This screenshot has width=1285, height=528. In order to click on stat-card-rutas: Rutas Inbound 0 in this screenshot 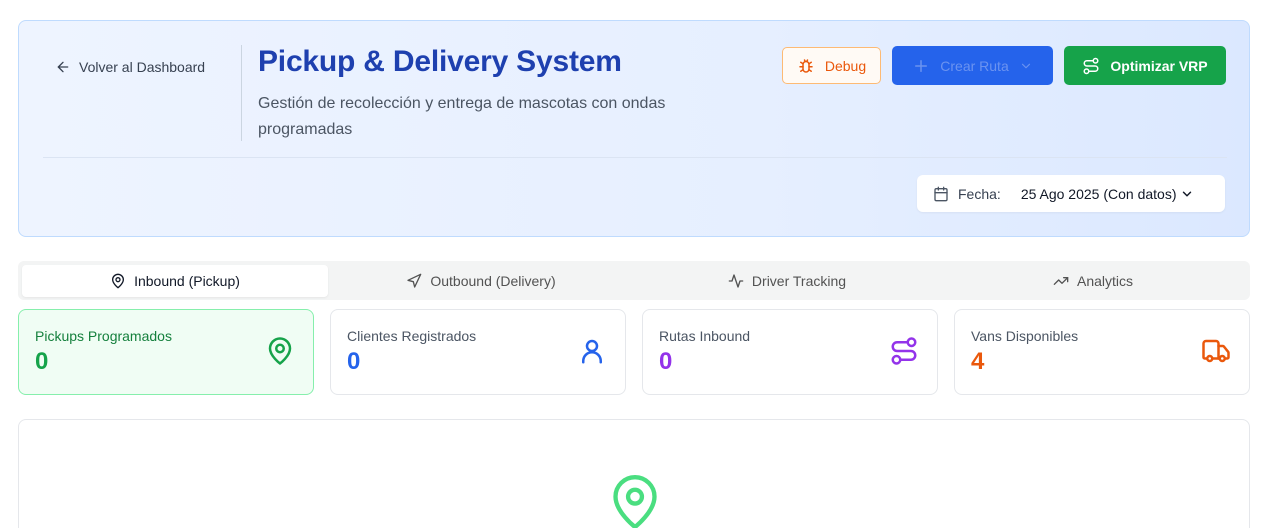, I will do `click(790, 352)`.